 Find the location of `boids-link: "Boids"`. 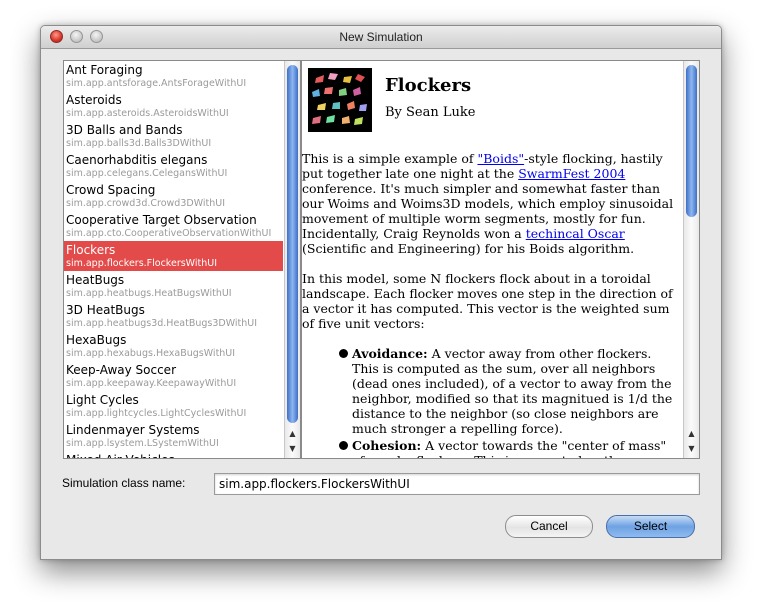

boids-link: "Boids" is located at coordinates (500, 158).